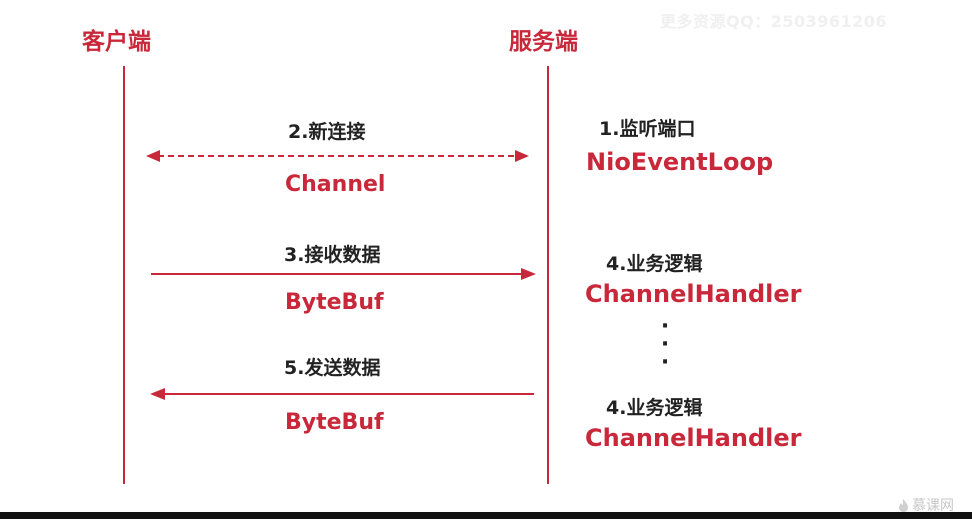  What do you see at coordinates (337, 156) in the screenshot?
I see `new-connection-arrow` at bounding box center [337, 156].